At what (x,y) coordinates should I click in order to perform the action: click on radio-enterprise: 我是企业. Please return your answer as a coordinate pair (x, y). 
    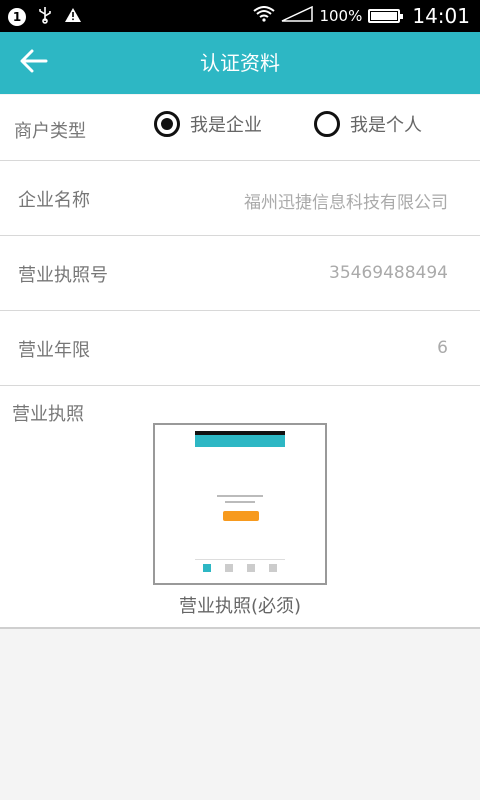
    Looking at the image, I should click on (208, 124).